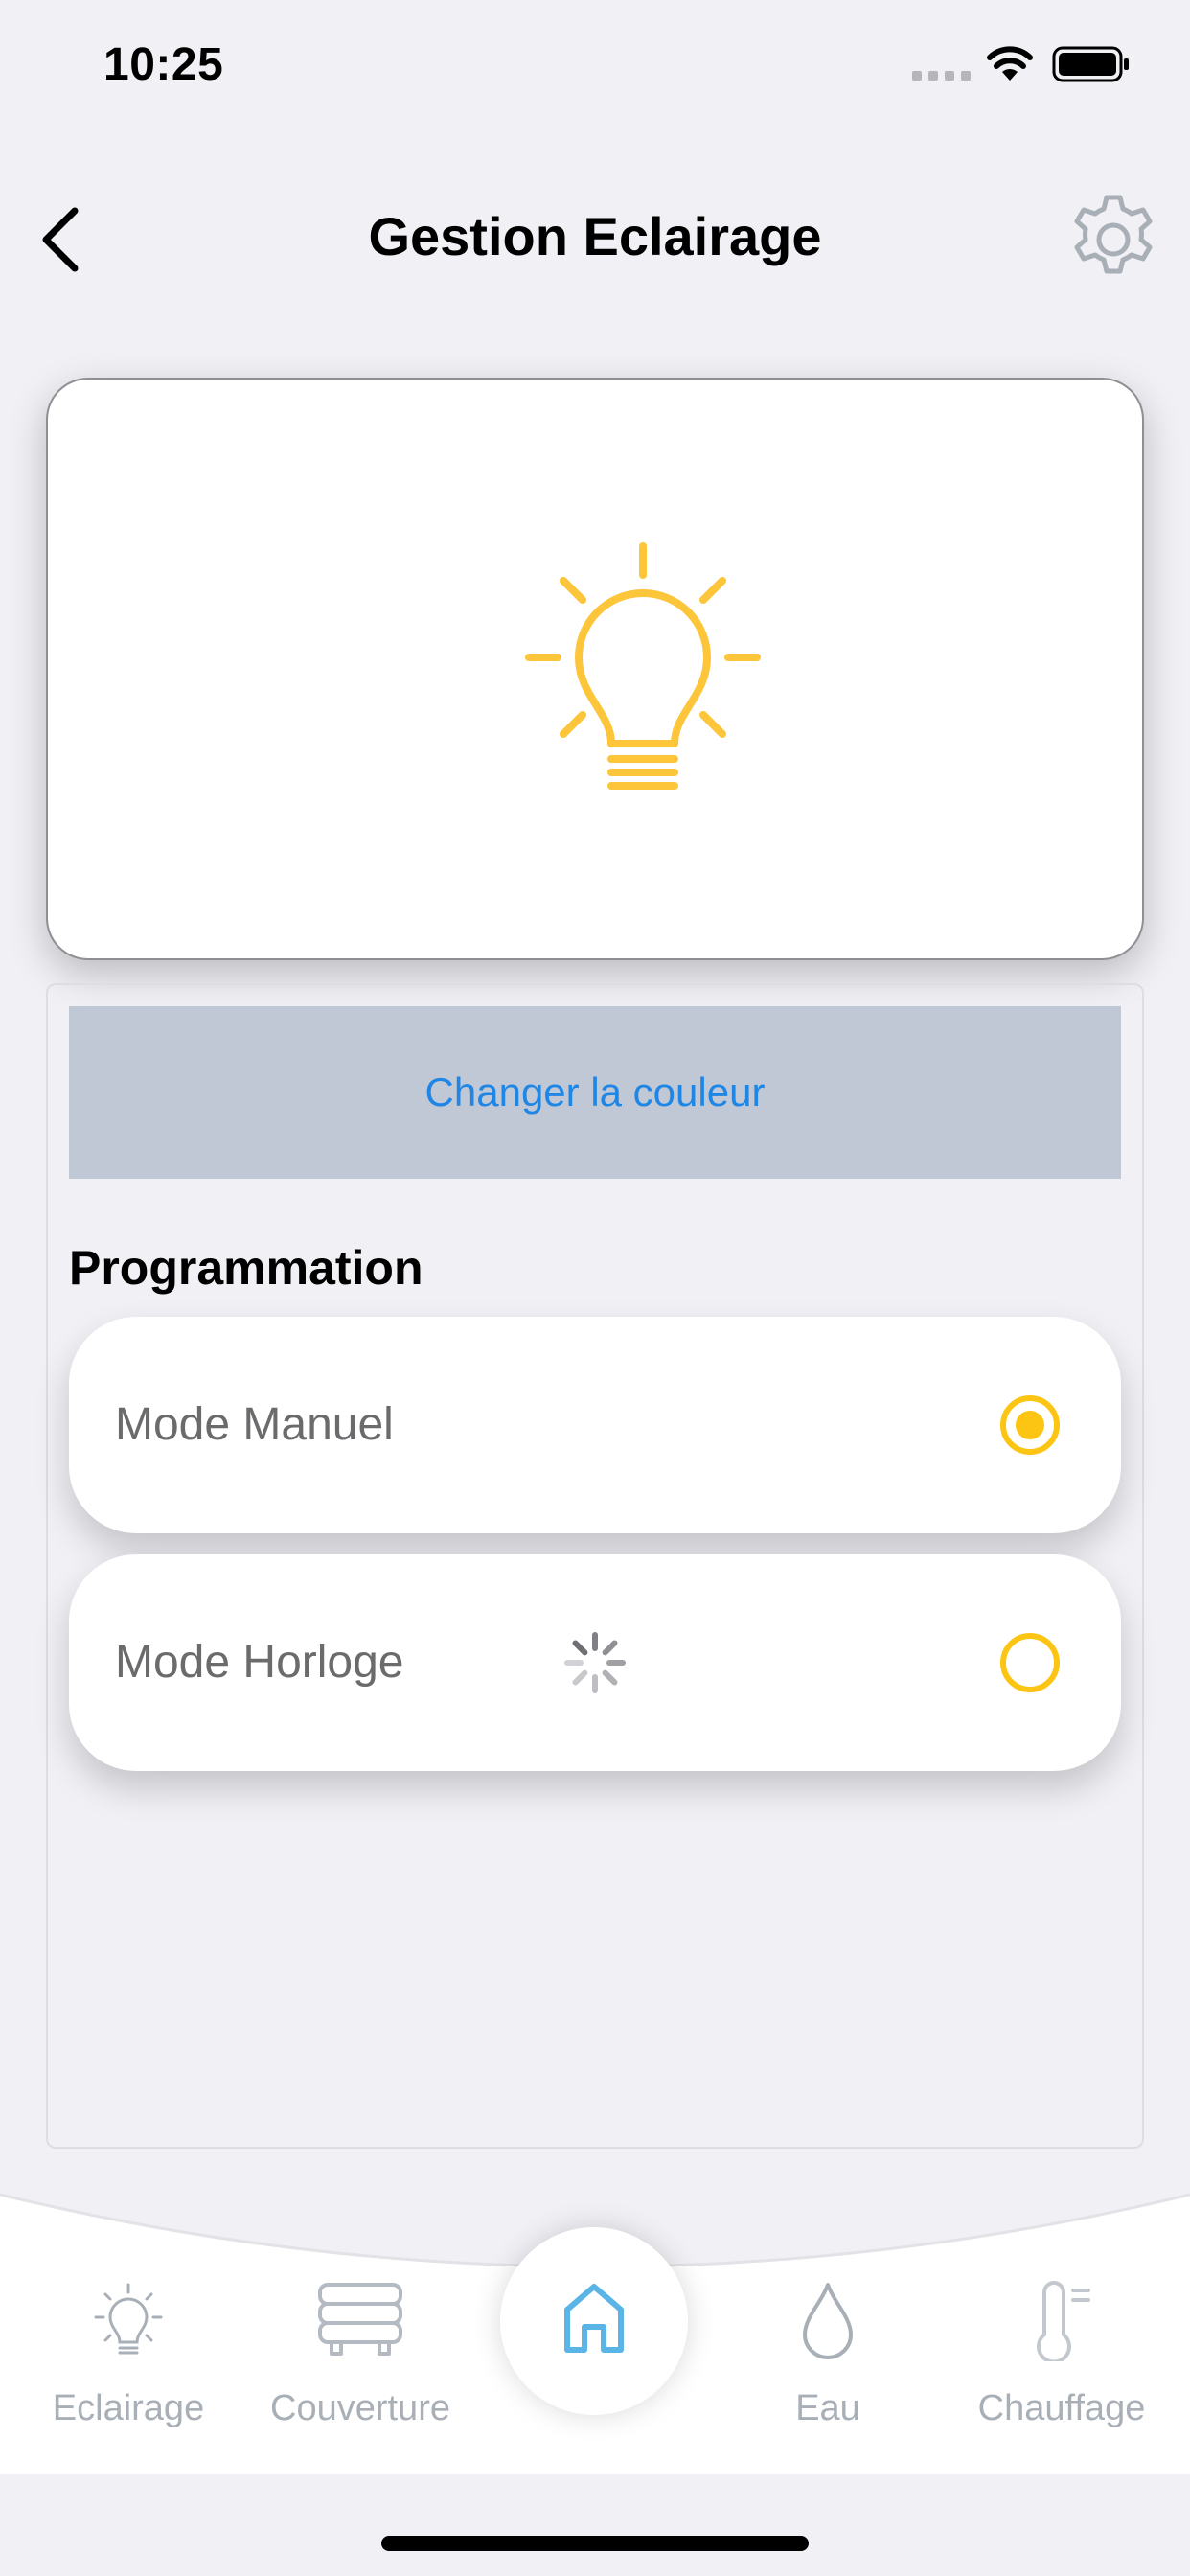  I want to click on water-drop-icon, so click(828, 2321).